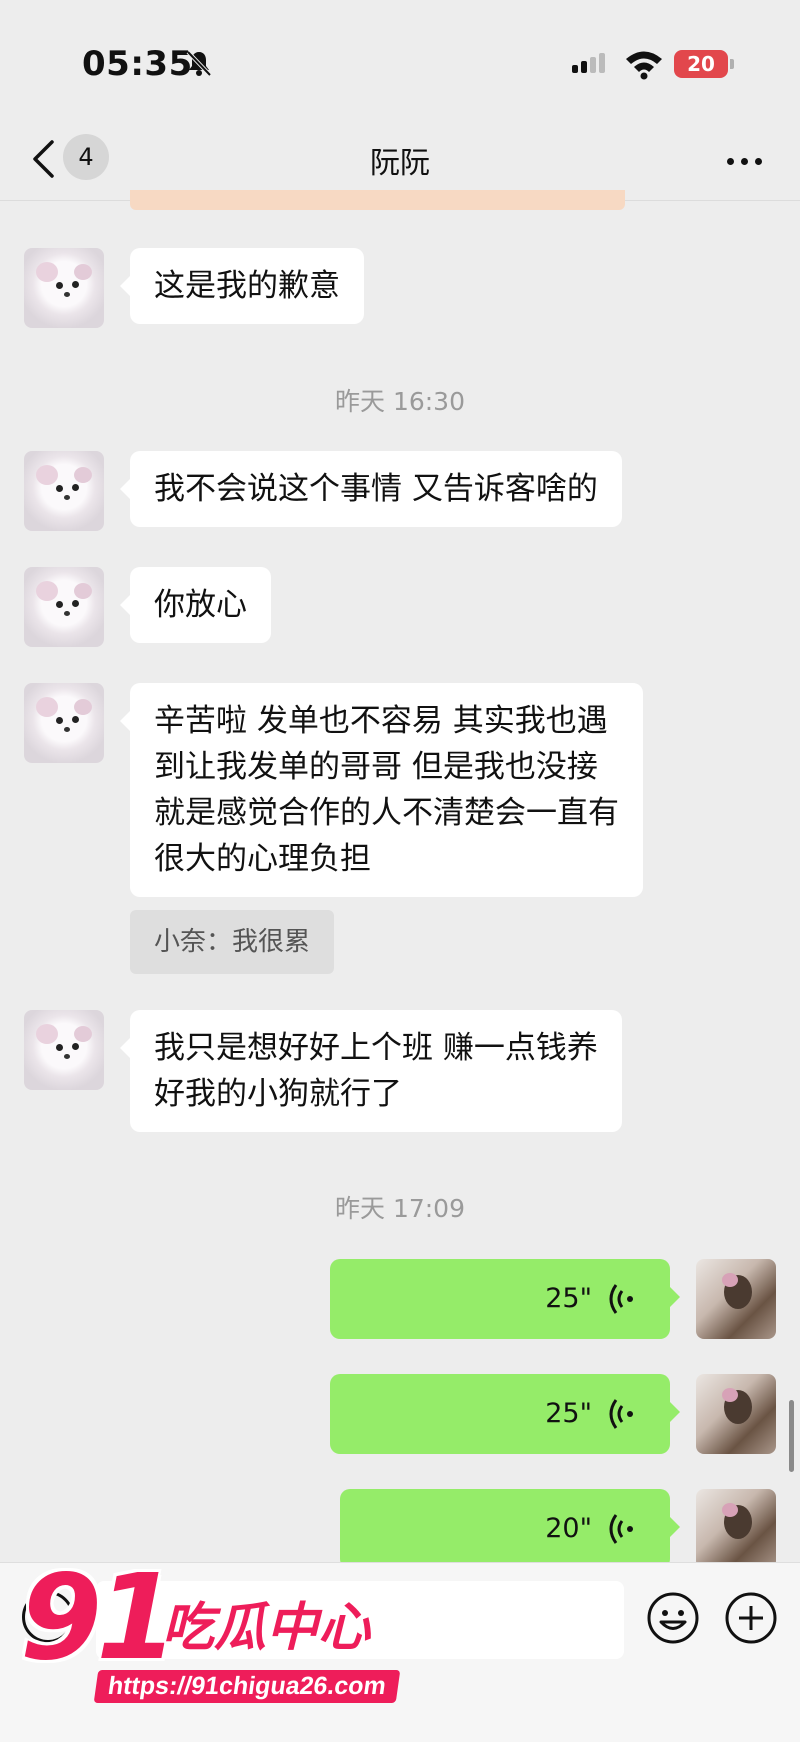 This screenshot has width=800, height=1742. I want to click on more-options-icon, so click(744, 161).